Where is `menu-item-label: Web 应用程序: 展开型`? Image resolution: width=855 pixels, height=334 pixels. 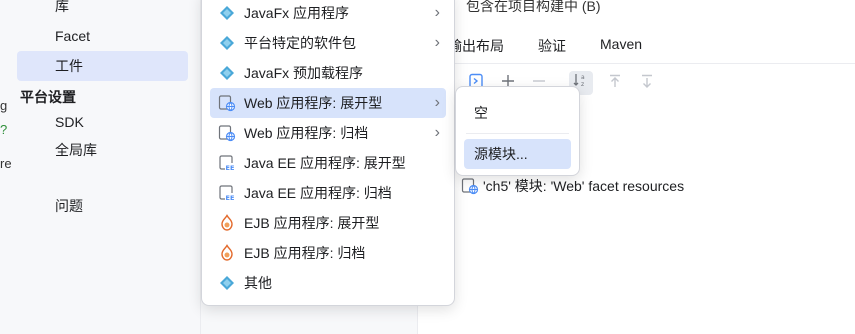
menu-item-label: Web 应用程序: 展开型 is located at coordinates (313, 103).